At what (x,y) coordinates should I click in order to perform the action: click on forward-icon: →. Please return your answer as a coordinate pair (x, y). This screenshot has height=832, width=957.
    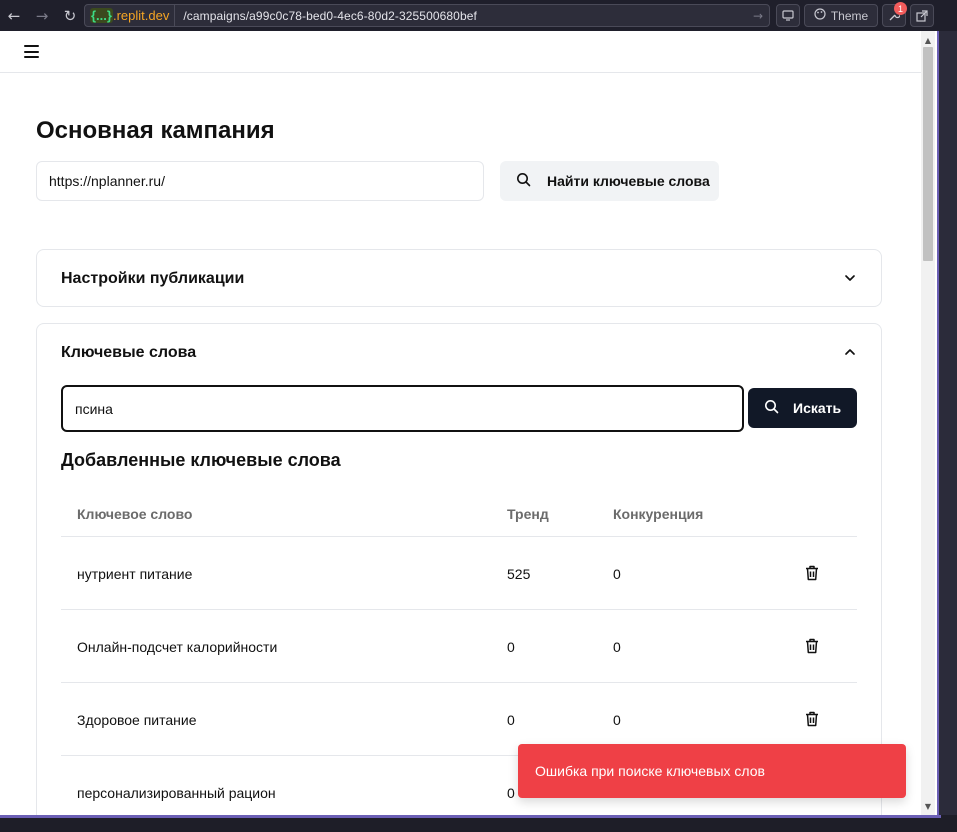
    Looking at the image, I should click on (42, 15).